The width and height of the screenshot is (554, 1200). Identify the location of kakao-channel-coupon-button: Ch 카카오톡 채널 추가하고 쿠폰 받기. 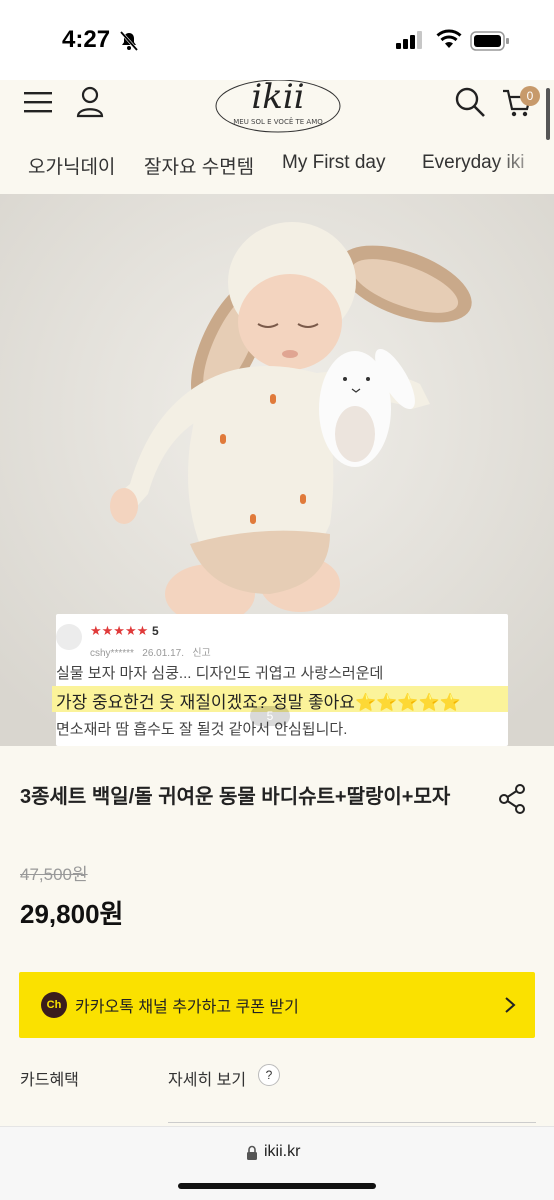
(277, 1005).